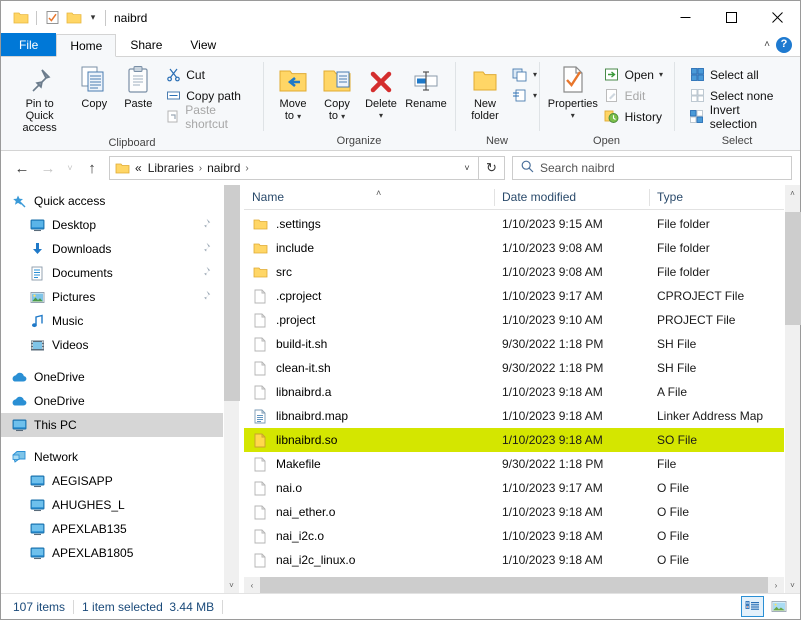 This screenshot has height=620, width=801. I want to click on sidebar-scroll-thumb, so click(231, 293).